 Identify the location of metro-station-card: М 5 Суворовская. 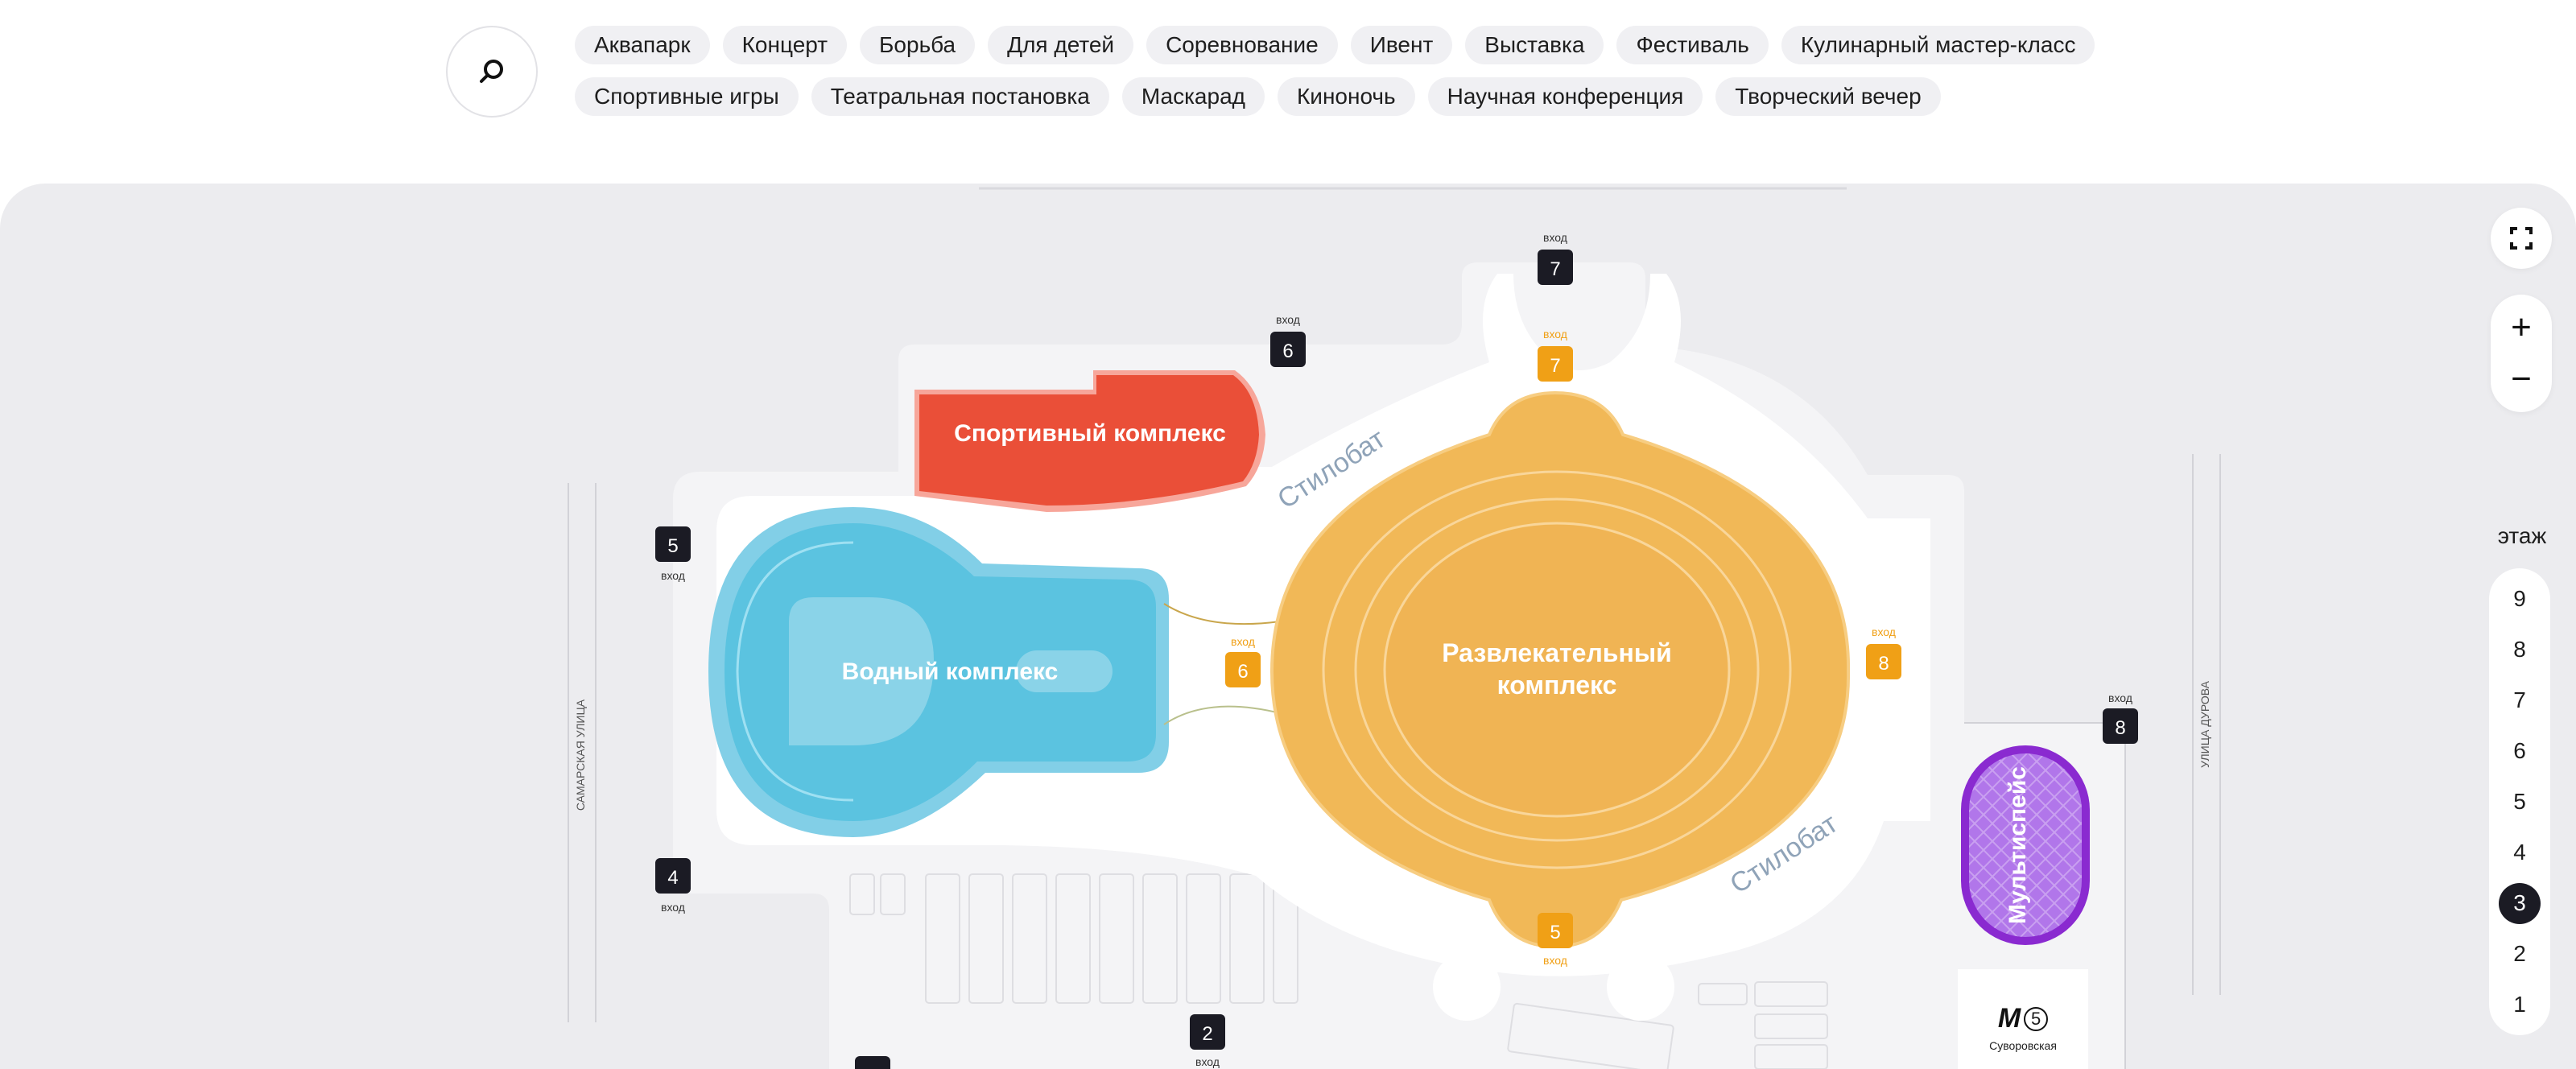
(2023, 1019).